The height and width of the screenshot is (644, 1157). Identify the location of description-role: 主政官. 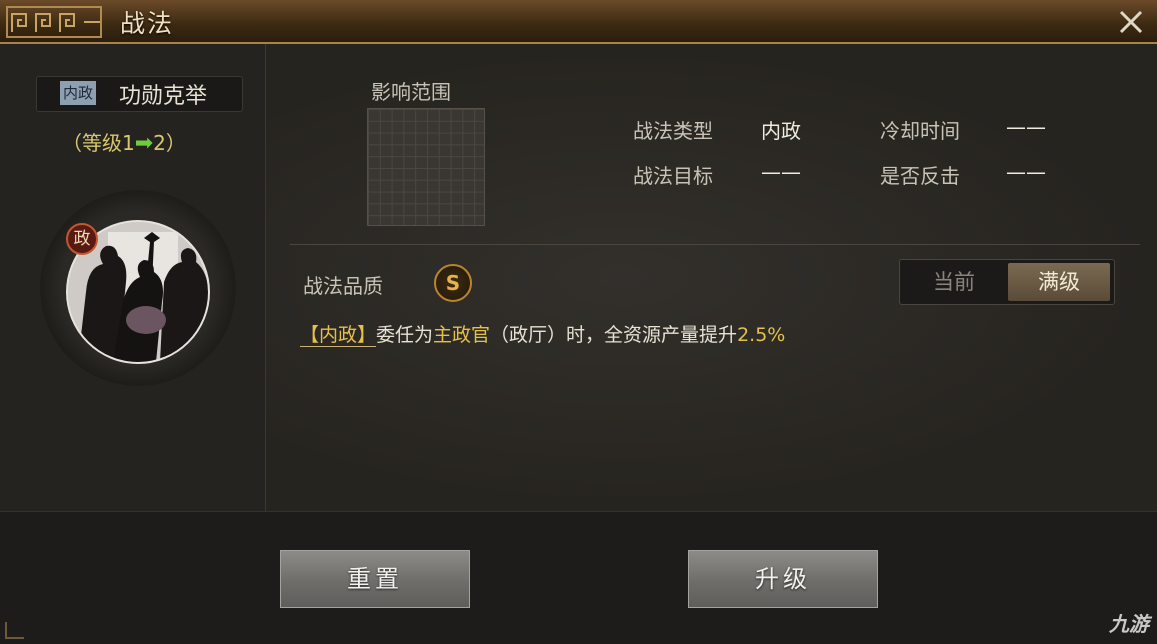
(462, 335).